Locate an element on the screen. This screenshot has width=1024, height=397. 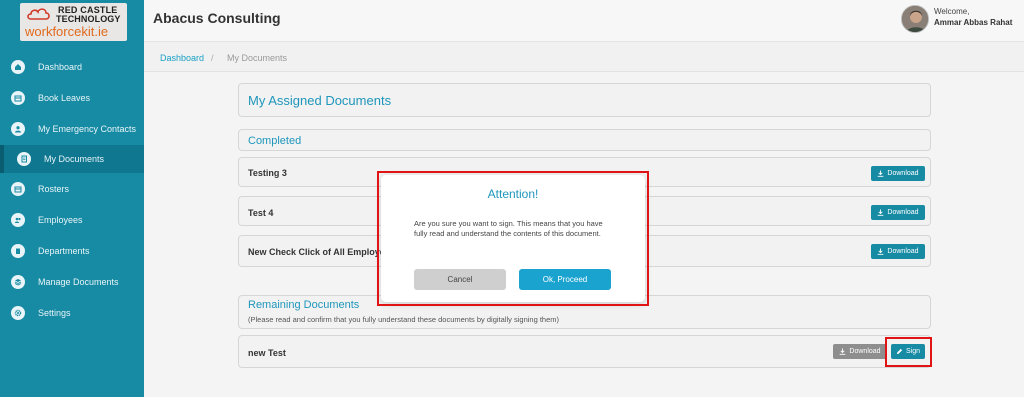
user-name: Ammar Abbas Rahat is located at coordinates (973, 22).